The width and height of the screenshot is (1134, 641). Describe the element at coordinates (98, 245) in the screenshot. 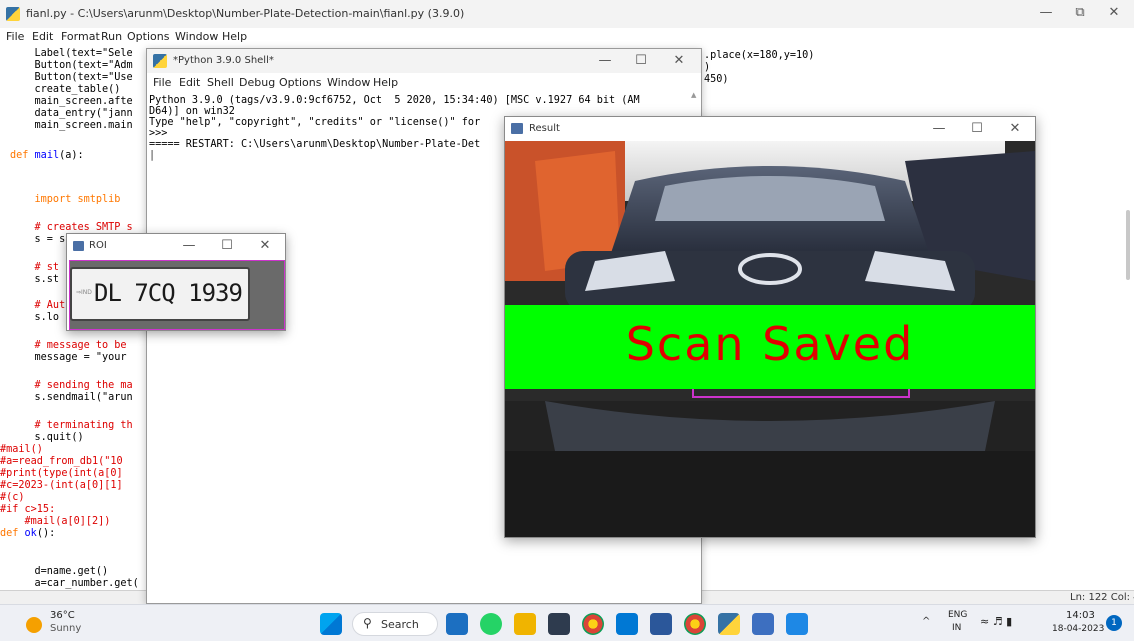

I see `roi-title: ROI` at that location.